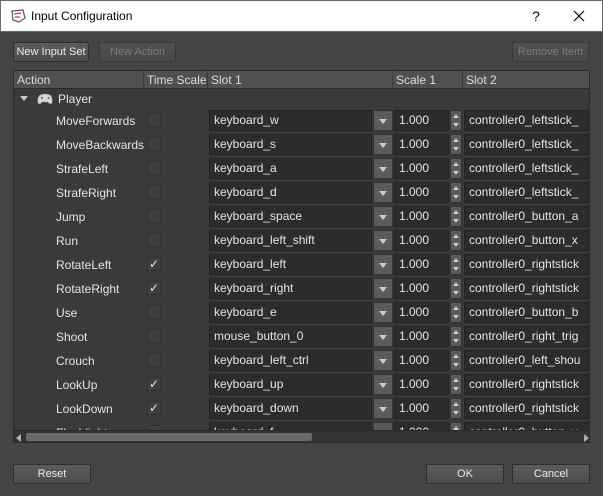 The height and width of the screenshot is (496, 603). I want to click on new-action-button: New Action, so click(137, 52).